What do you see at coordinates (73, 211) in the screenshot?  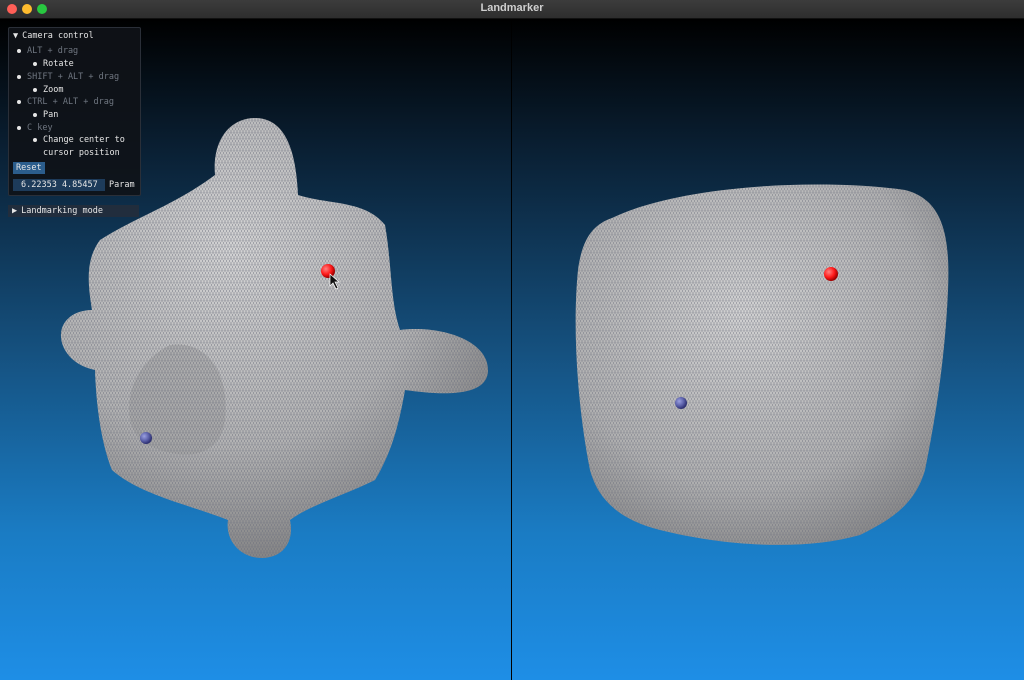 I see `landmarking-mode-header: ▶ Landmarking mode` at bounding box center [73, 211].